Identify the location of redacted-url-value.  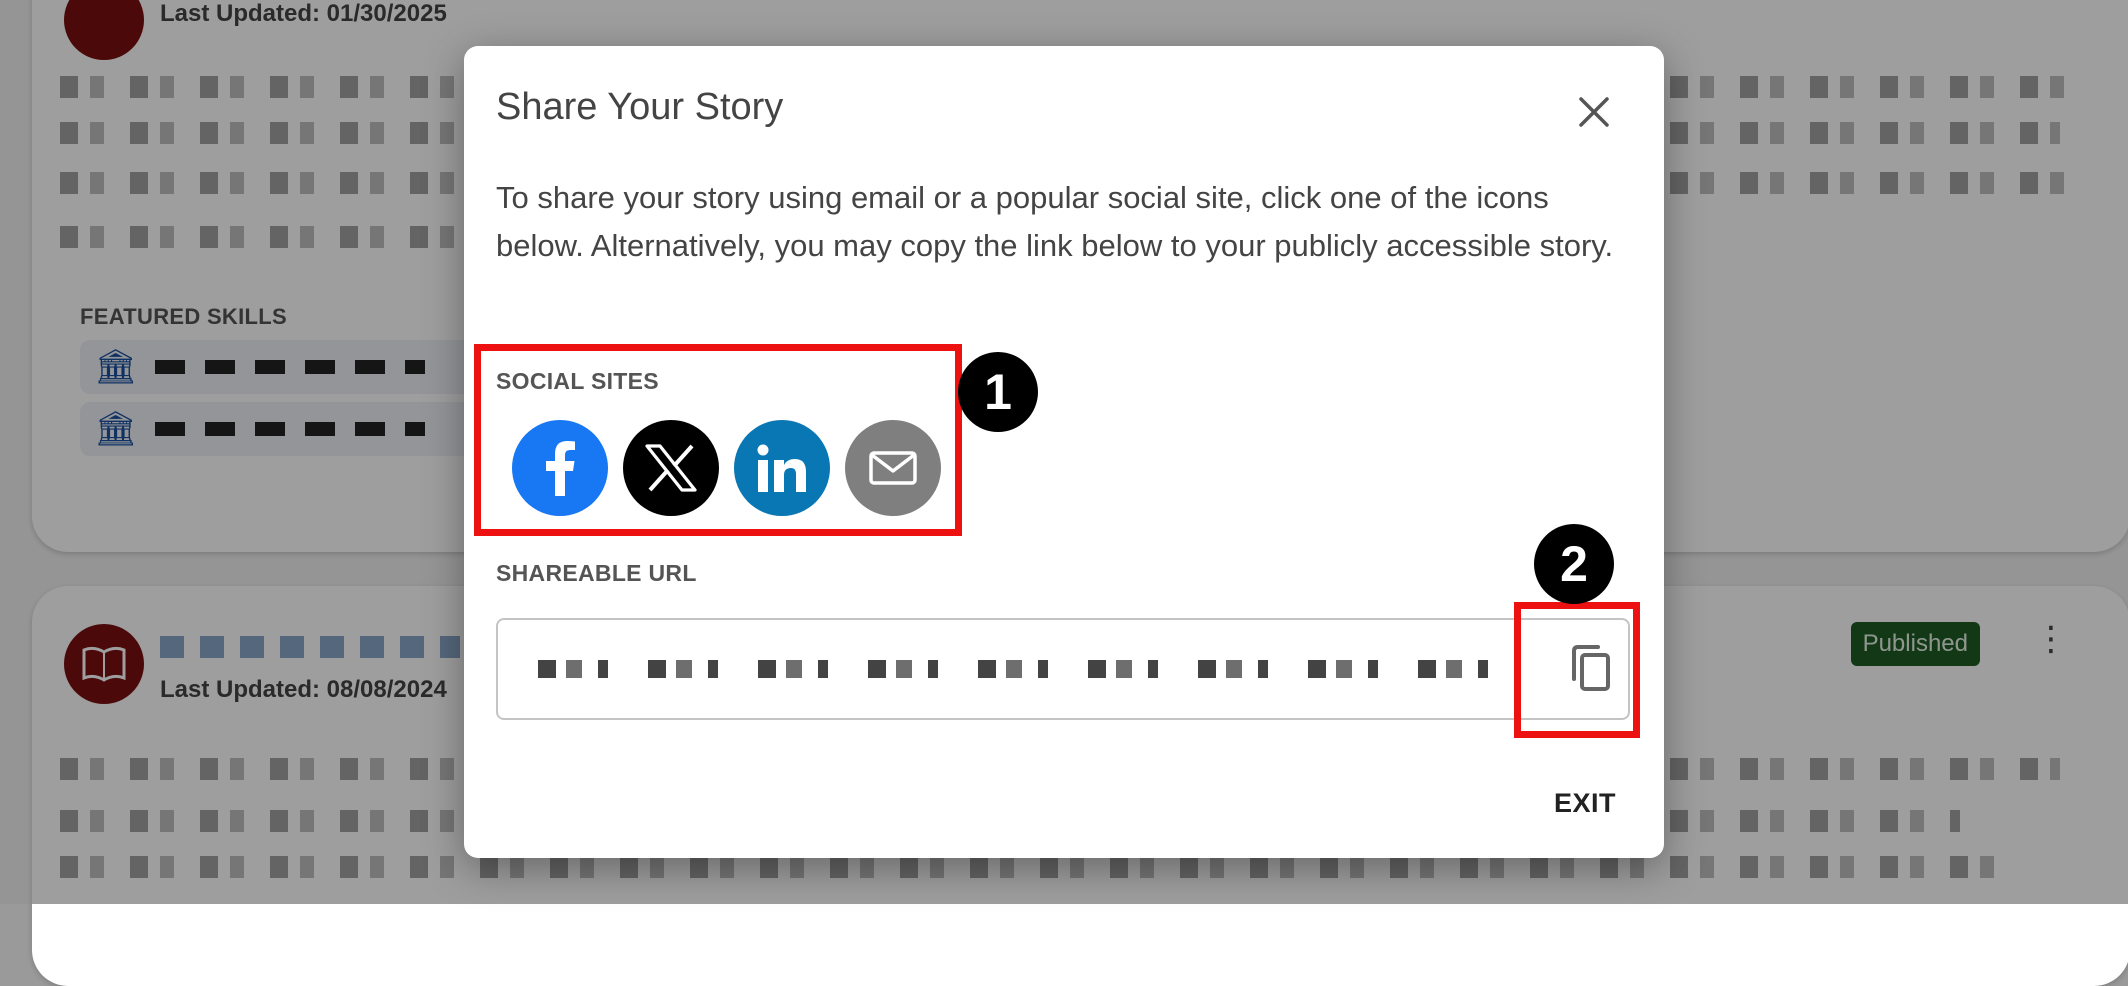
(1023, 669).